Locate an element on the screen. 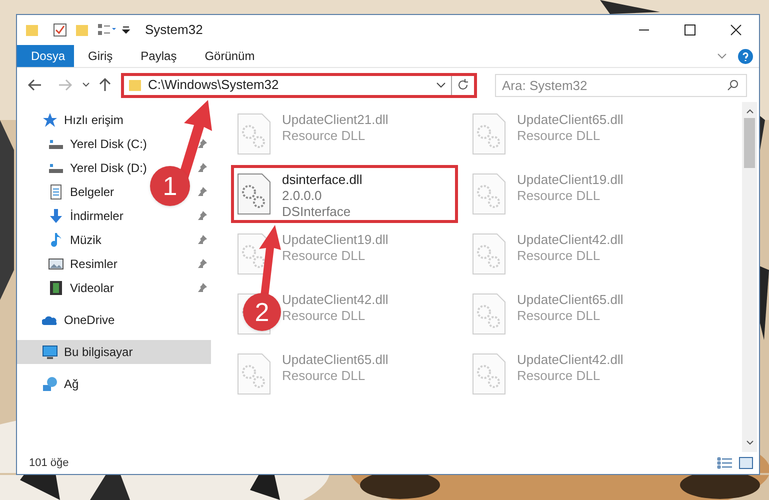 The width and height of the screenshot is (769, 500). pictures-icon is located at coordinates (56, 264).